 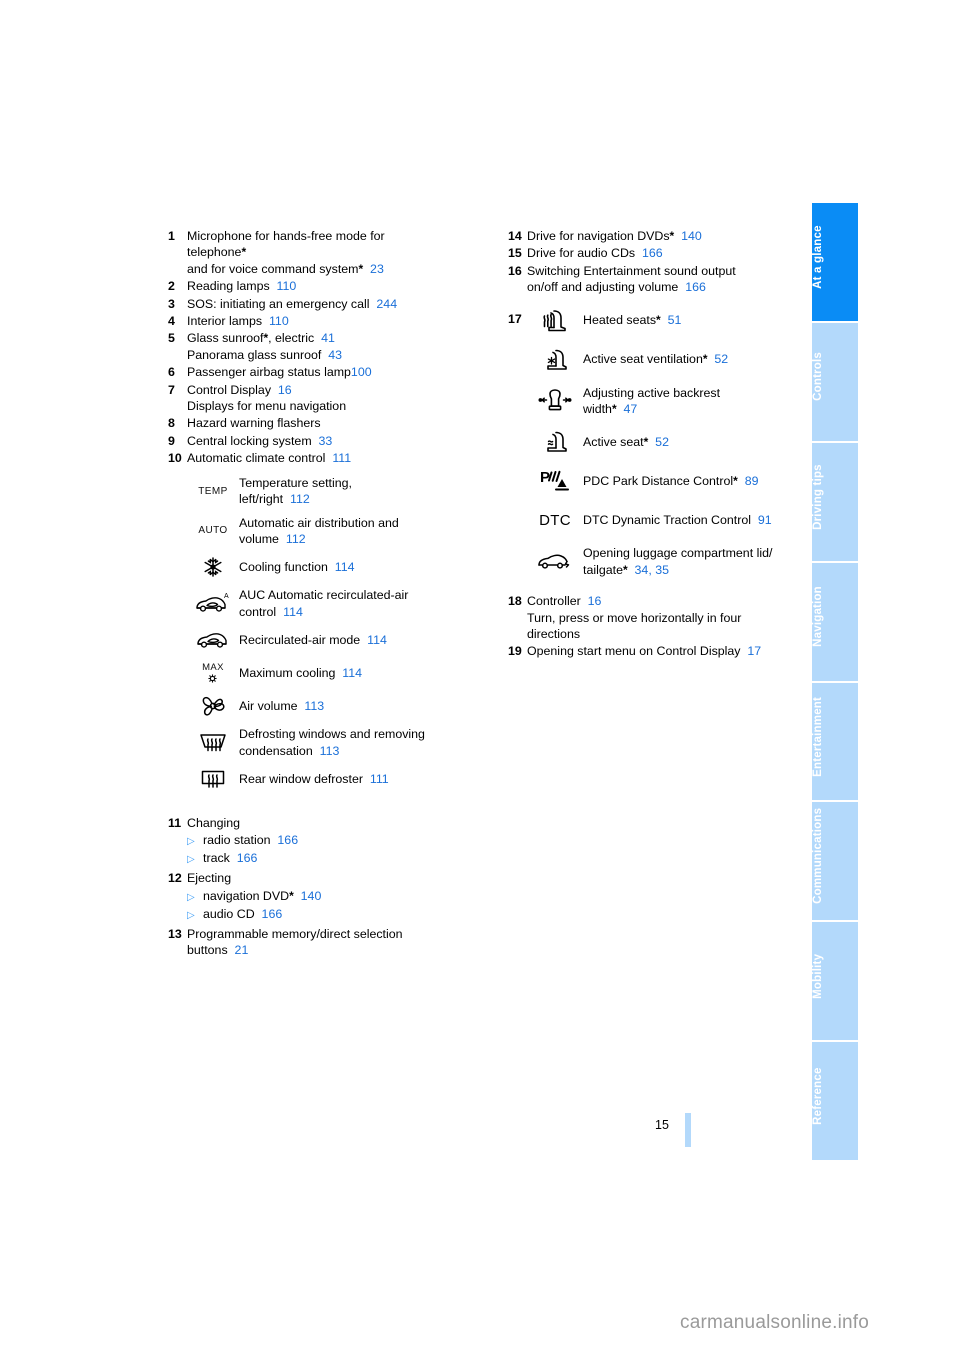 What do you see at coordinates (175, 878) in the screenshot?
I see `legend-number: 12` at bounding box center [175, 878].